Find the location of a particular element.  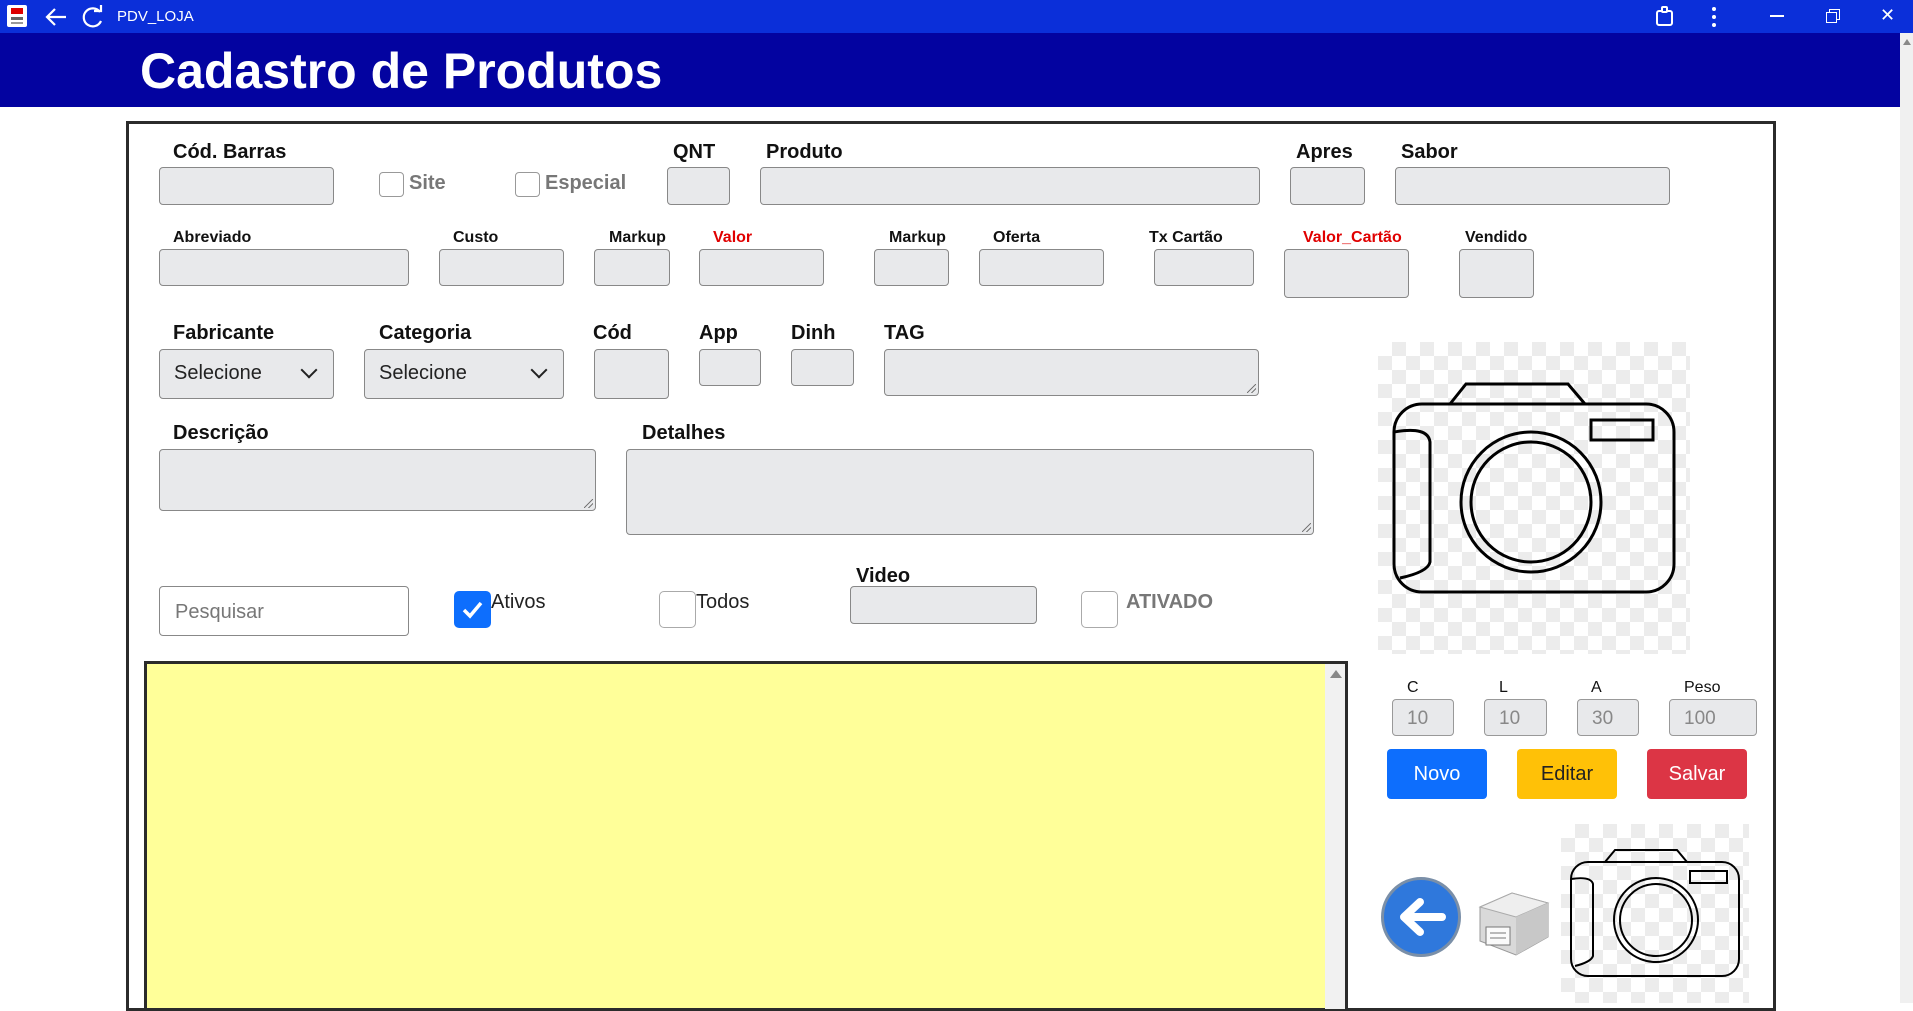

editar-button: Editar is located at coordinates (1567, 774).